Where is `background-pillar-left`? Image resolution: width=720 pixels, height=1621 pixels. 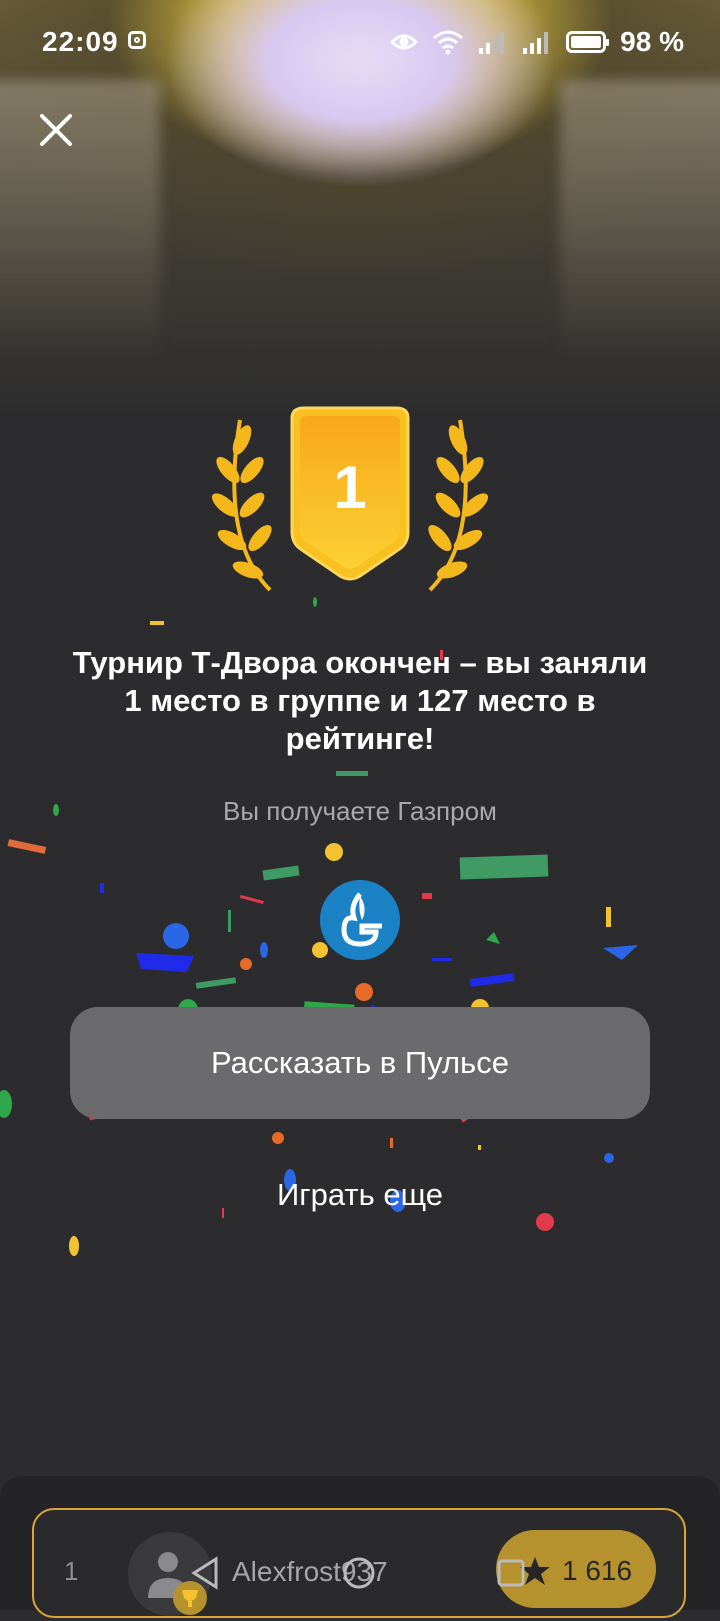
background-pillar-left is located at coordinates (80, 220).